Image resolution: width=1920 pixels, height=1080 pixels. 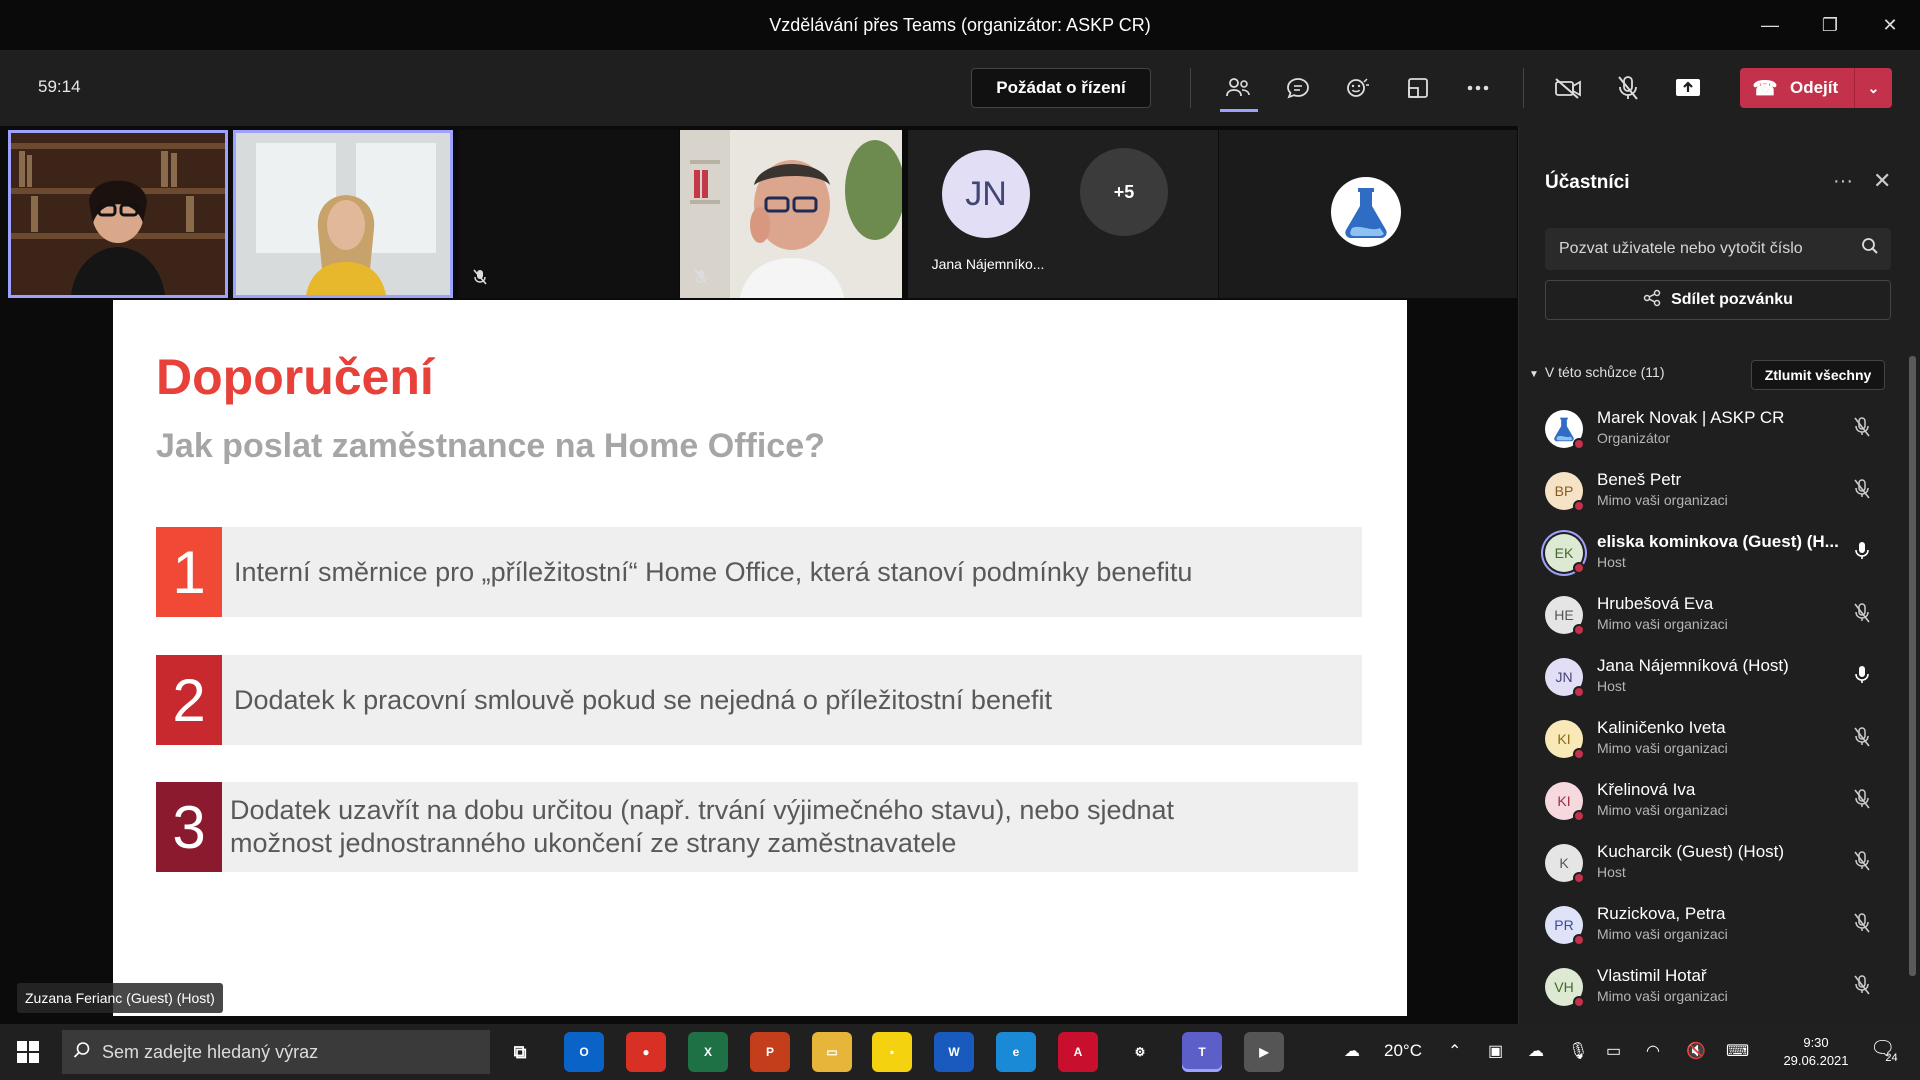 What do you see at coordinates (120, 998) in the screenshot?
I see `presenter-name-tag: Zuzana Ferianc (Guest) (Host)` at bounding box center [120, 998].